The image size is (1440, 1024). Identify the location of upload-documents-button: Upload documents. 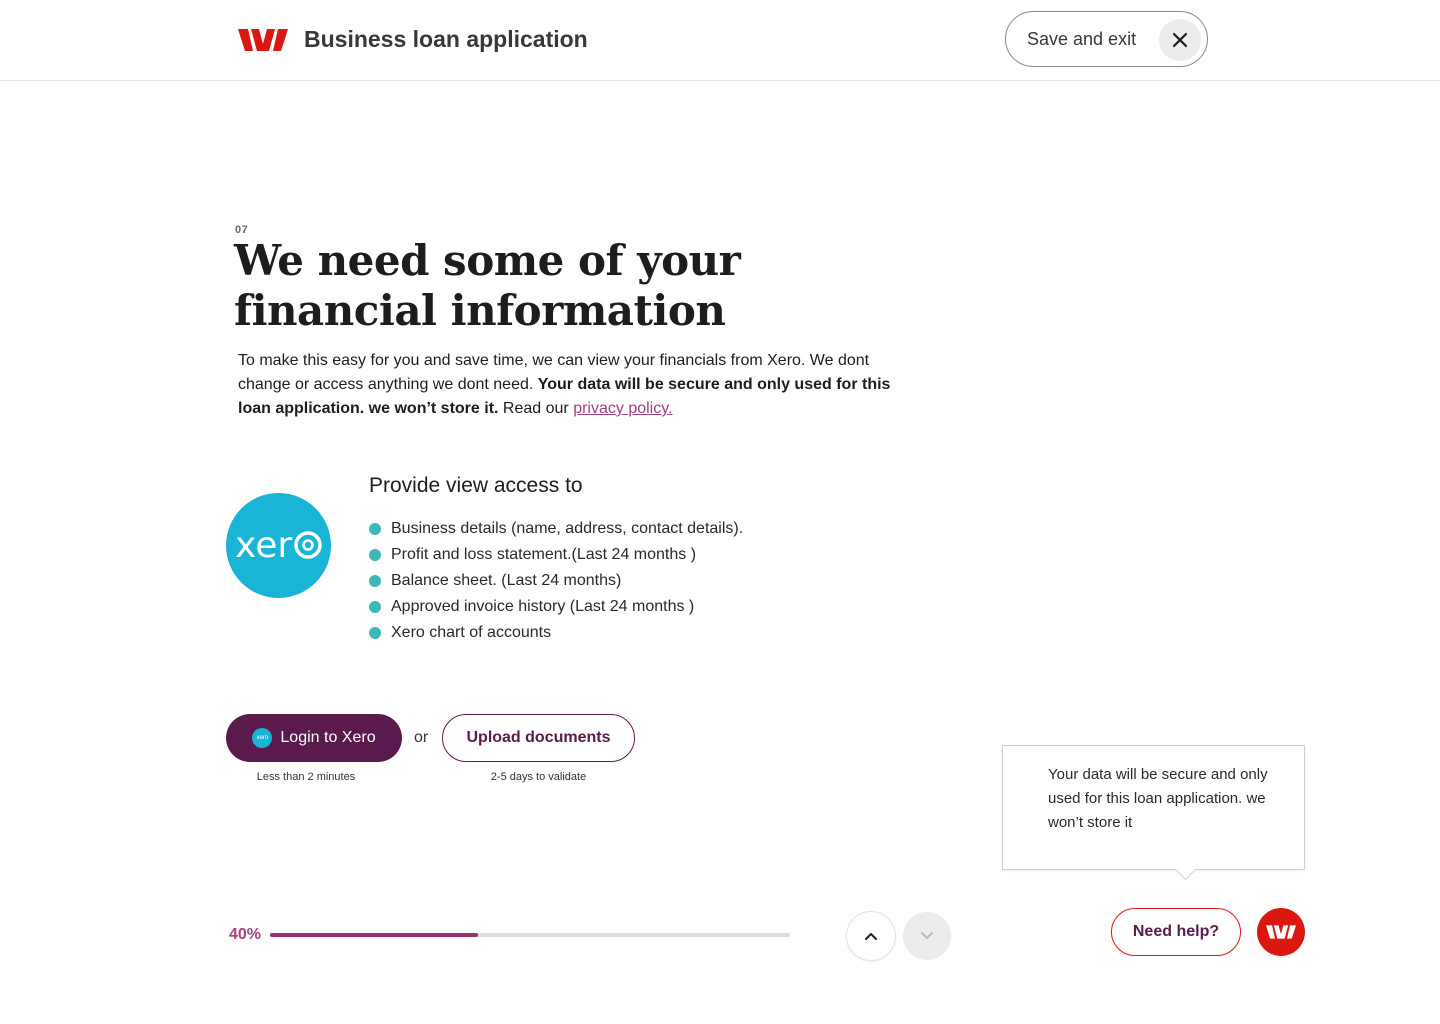
(538, 738).